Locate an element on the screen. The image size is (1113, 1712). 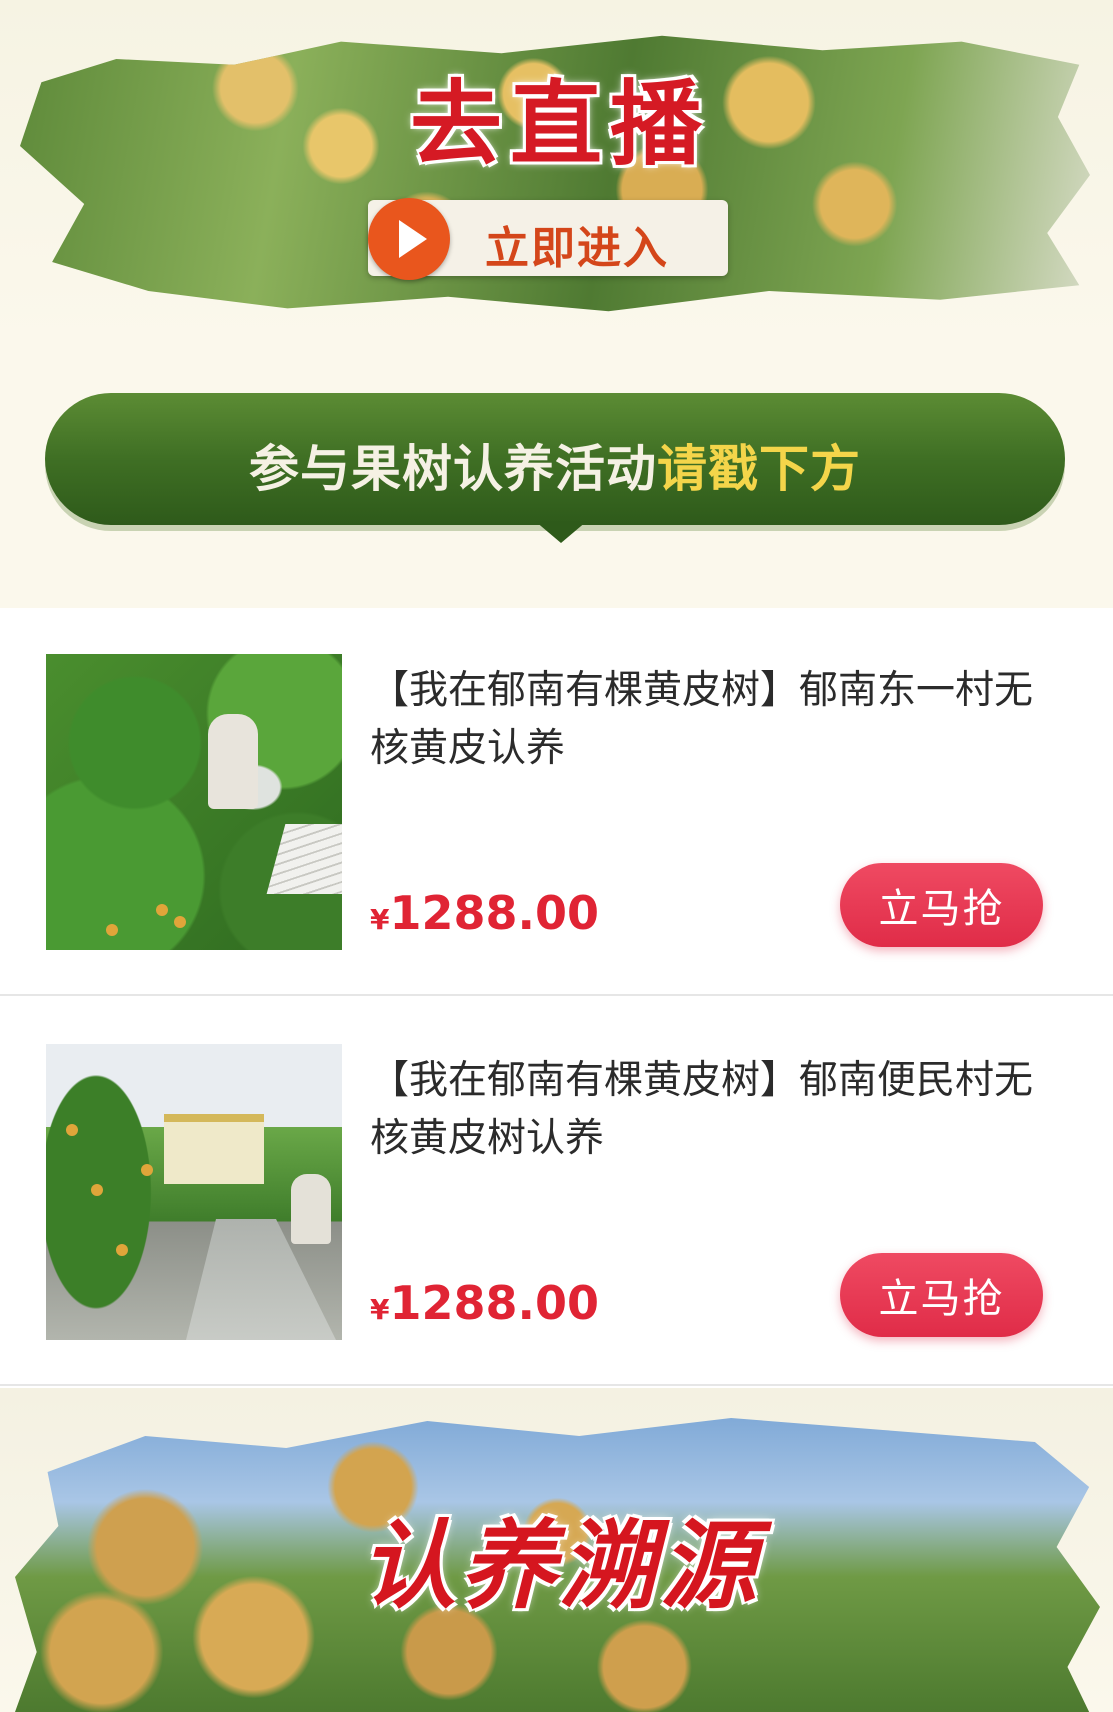
building is located at coordinates (214, 1149).